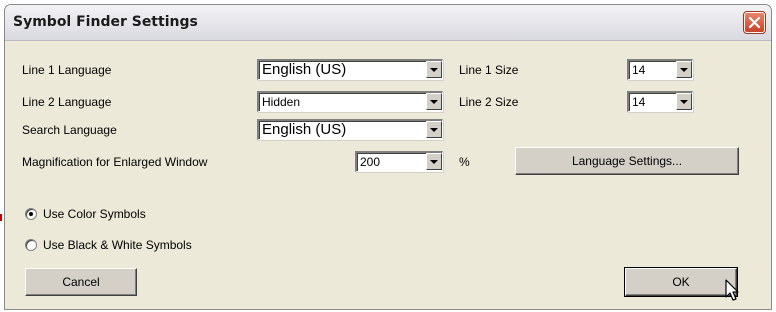 The width and height of the screenshot is (776, 312). I want to click on line2-language-value: Hidden, so click(281, 102).